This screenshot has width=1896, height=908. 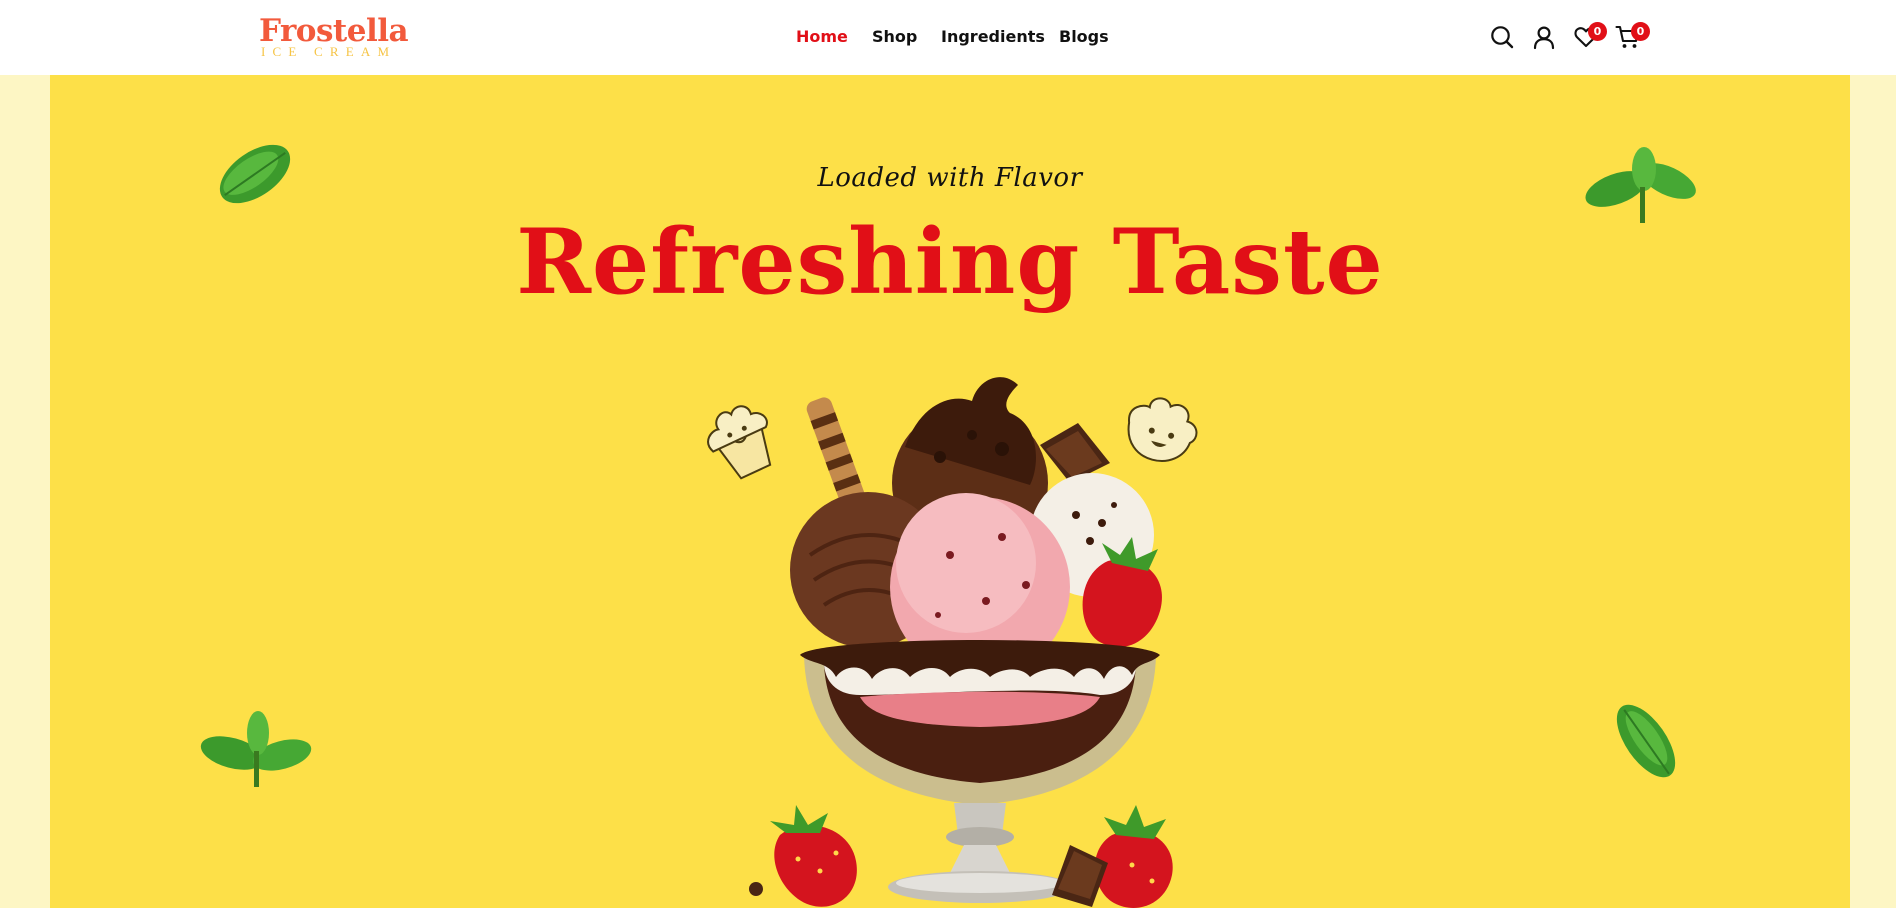 I want to click on nav-item-shop: Shop, so click(x=894, y=37).